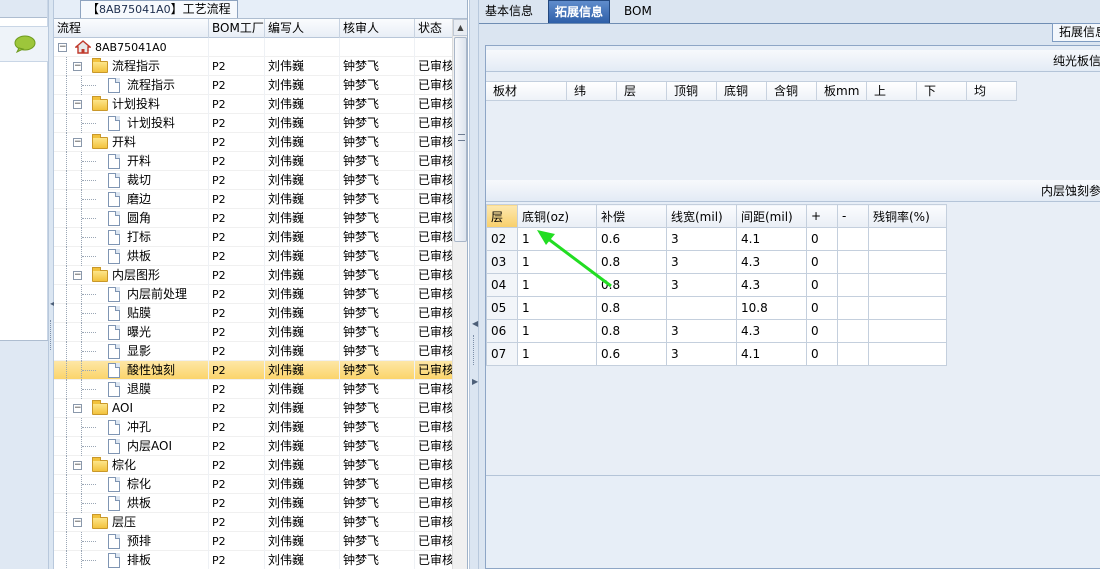  Describe the element at coordinates (907, 216) in the screenshot. I see `col-header-residual-copper: 残铜率(%)` at that location.